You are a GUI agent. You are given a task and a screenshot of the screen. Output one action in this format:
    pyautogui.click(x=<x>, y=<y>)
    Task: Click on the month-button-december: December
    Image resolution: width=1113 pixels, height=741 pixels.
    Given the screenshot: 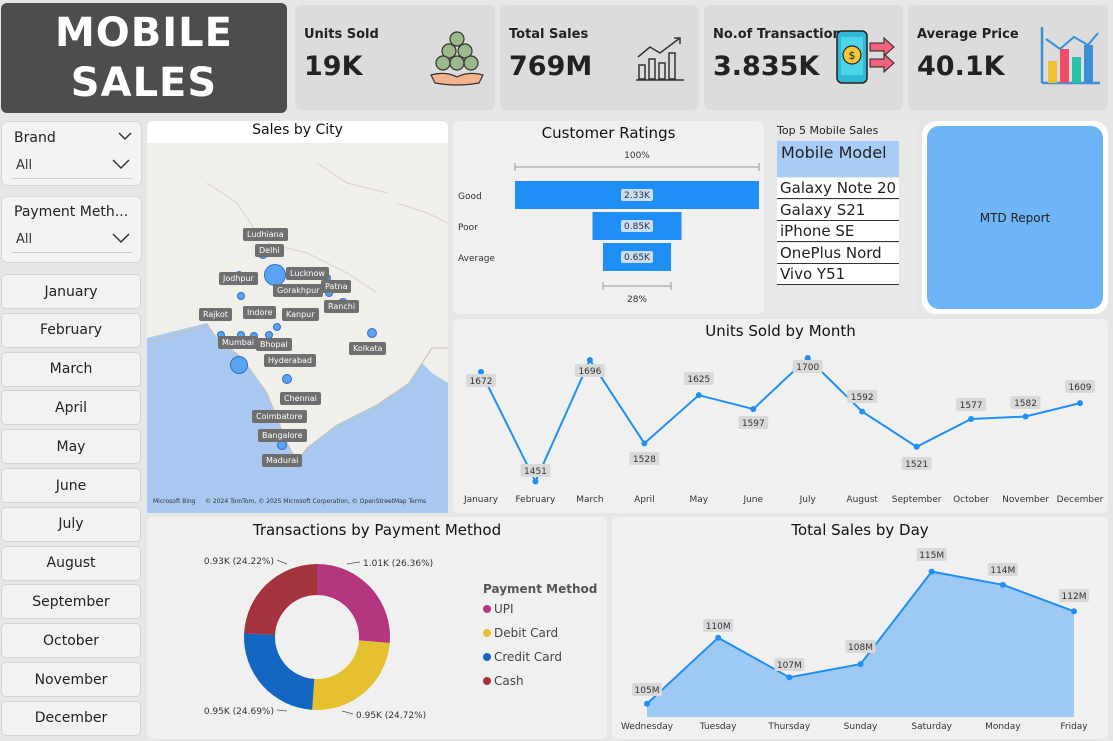 What is the action you would take?
    pyautogui.click(x=71, y=718)
    